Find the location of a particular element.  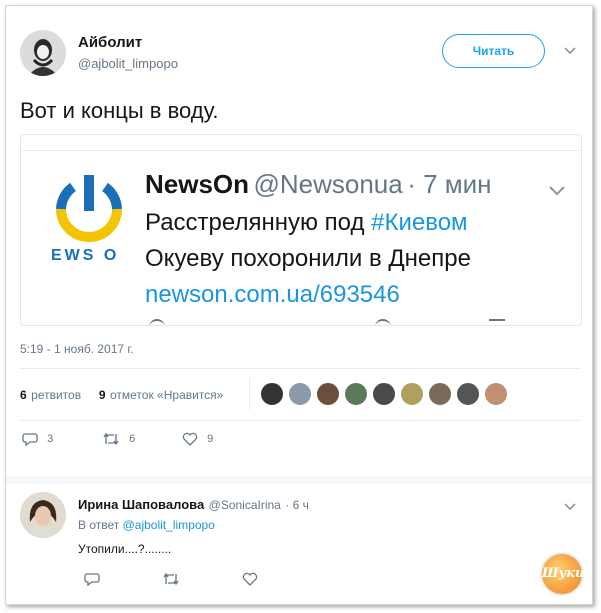

more-options-icon is located at coordinates (570, 50).